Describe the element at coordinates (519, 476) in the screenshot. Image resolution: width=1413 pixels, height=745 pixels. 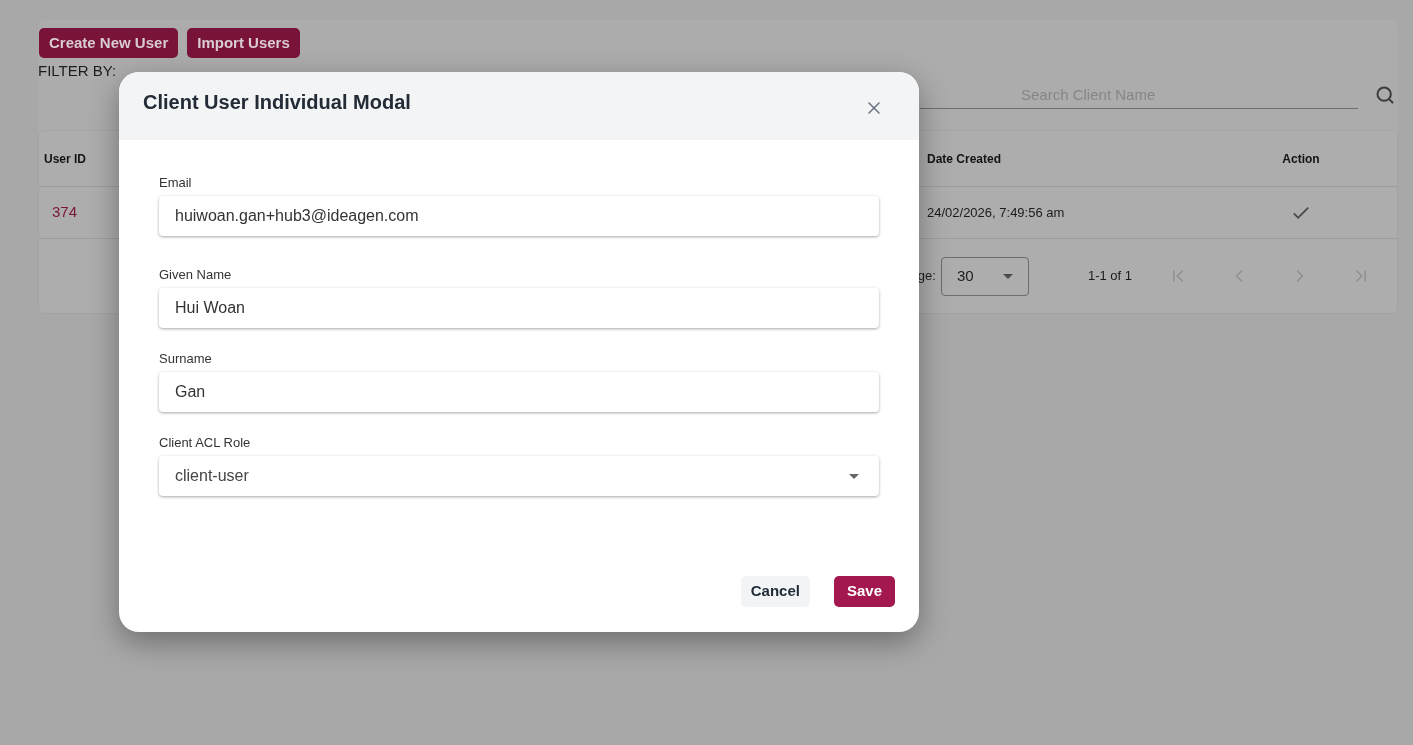
I see `role-select: client-user` at that location.